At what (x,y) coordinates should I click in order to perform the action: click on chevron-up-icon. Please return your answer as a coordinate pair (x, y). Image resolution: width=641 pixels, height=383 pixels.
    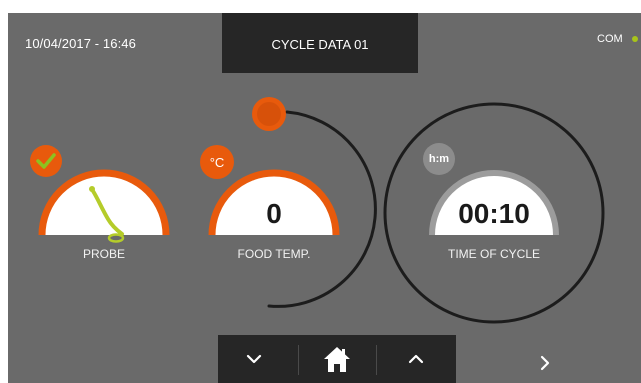
    Looking at the image, I should click on (416, 359).